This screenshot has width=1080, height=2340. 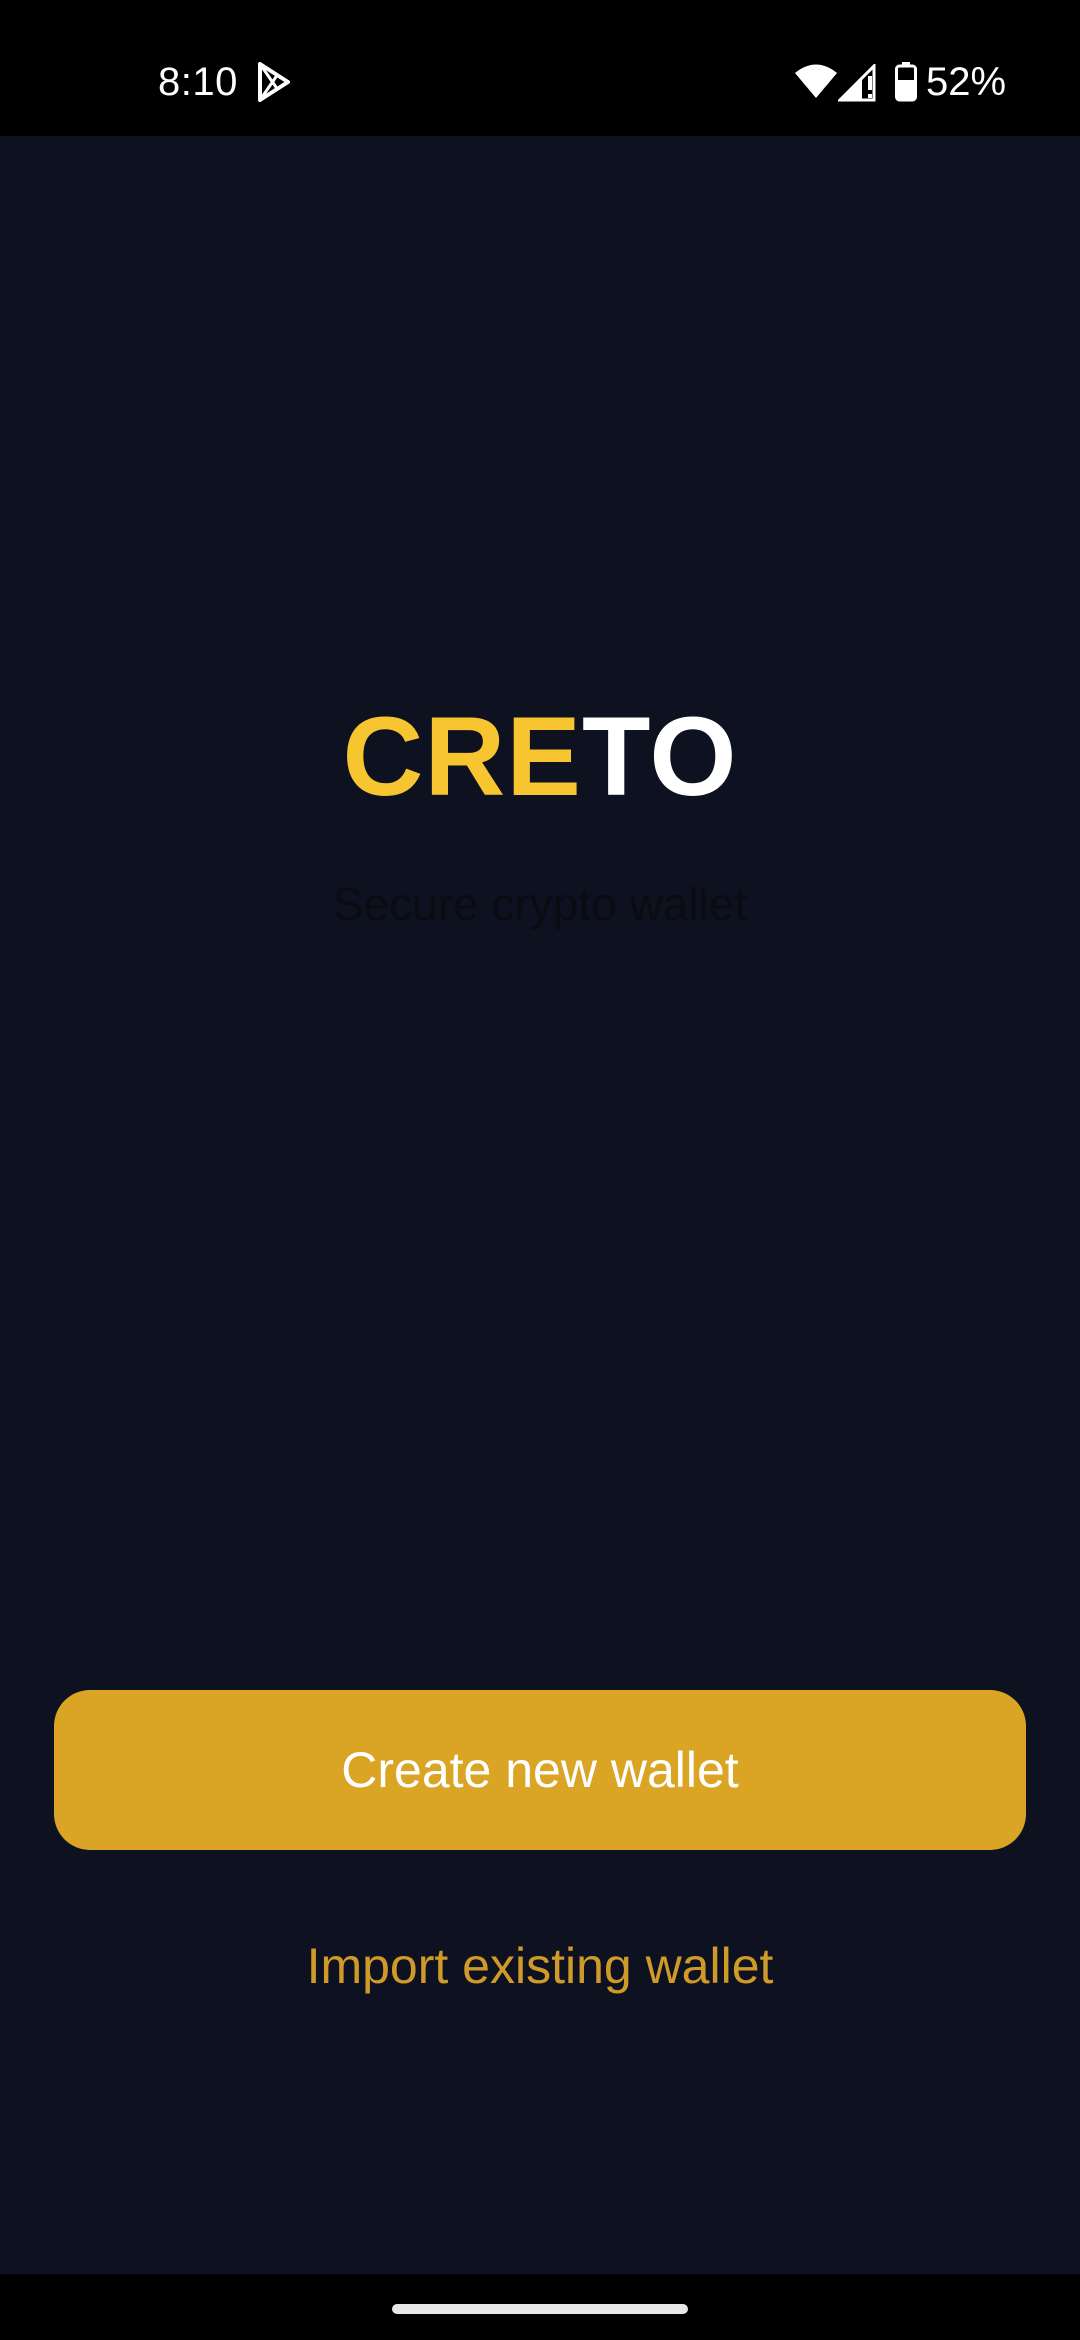 What do you see at coordinates (857, 83) in the screenshot?
I see `signal-icon` at bounding box center [857, 83].